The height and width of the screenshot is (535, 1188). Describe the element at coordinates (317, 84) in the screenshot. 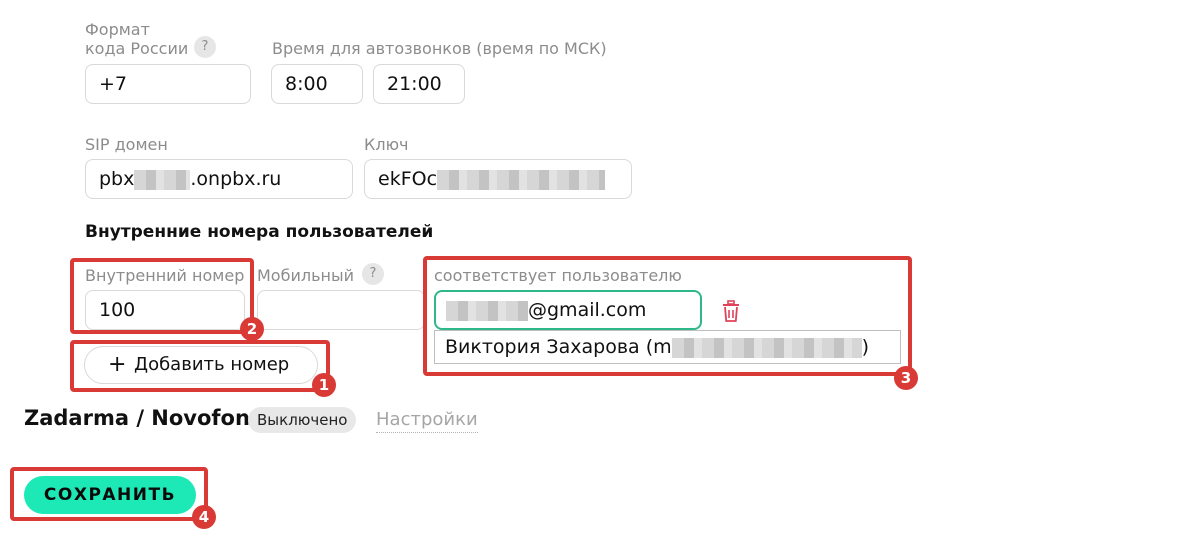

I see `autocall-from-input: 8:00` at that location.